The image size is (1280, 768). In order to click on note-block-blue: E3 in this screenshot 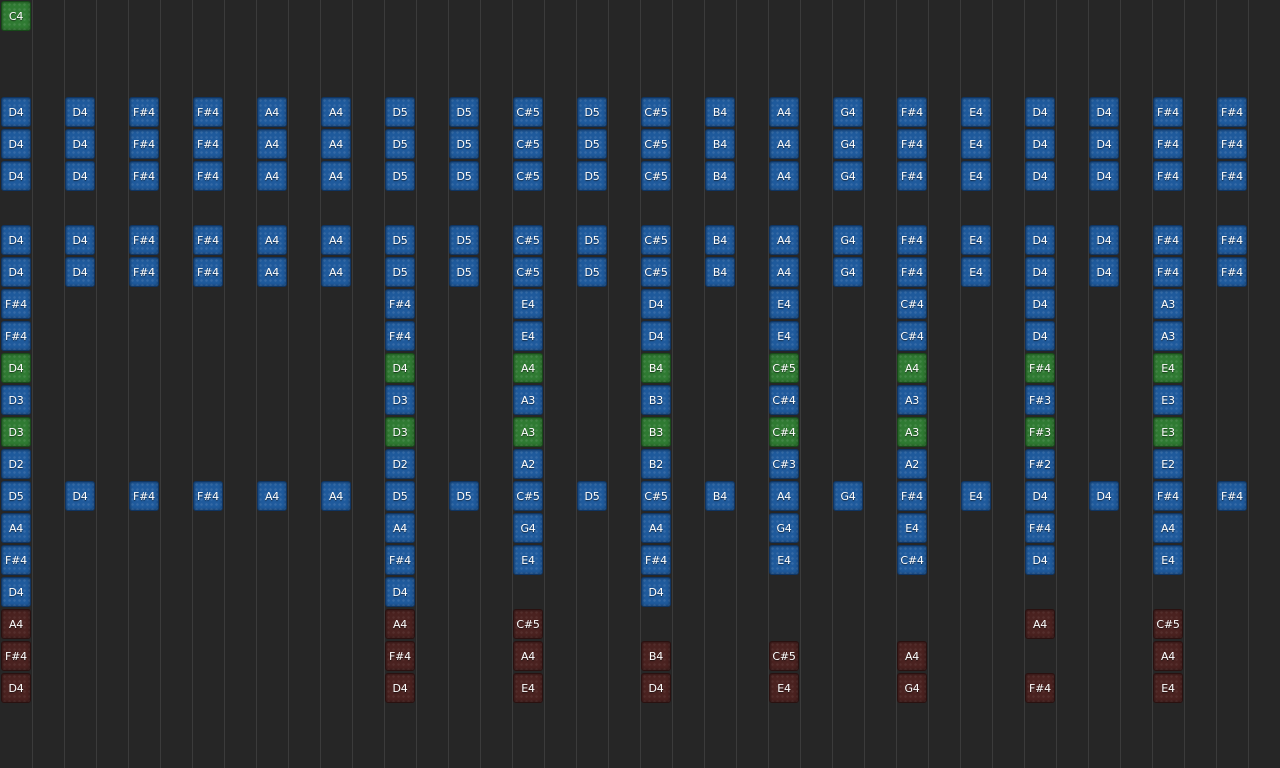, I will do `click(1168, 400)`.